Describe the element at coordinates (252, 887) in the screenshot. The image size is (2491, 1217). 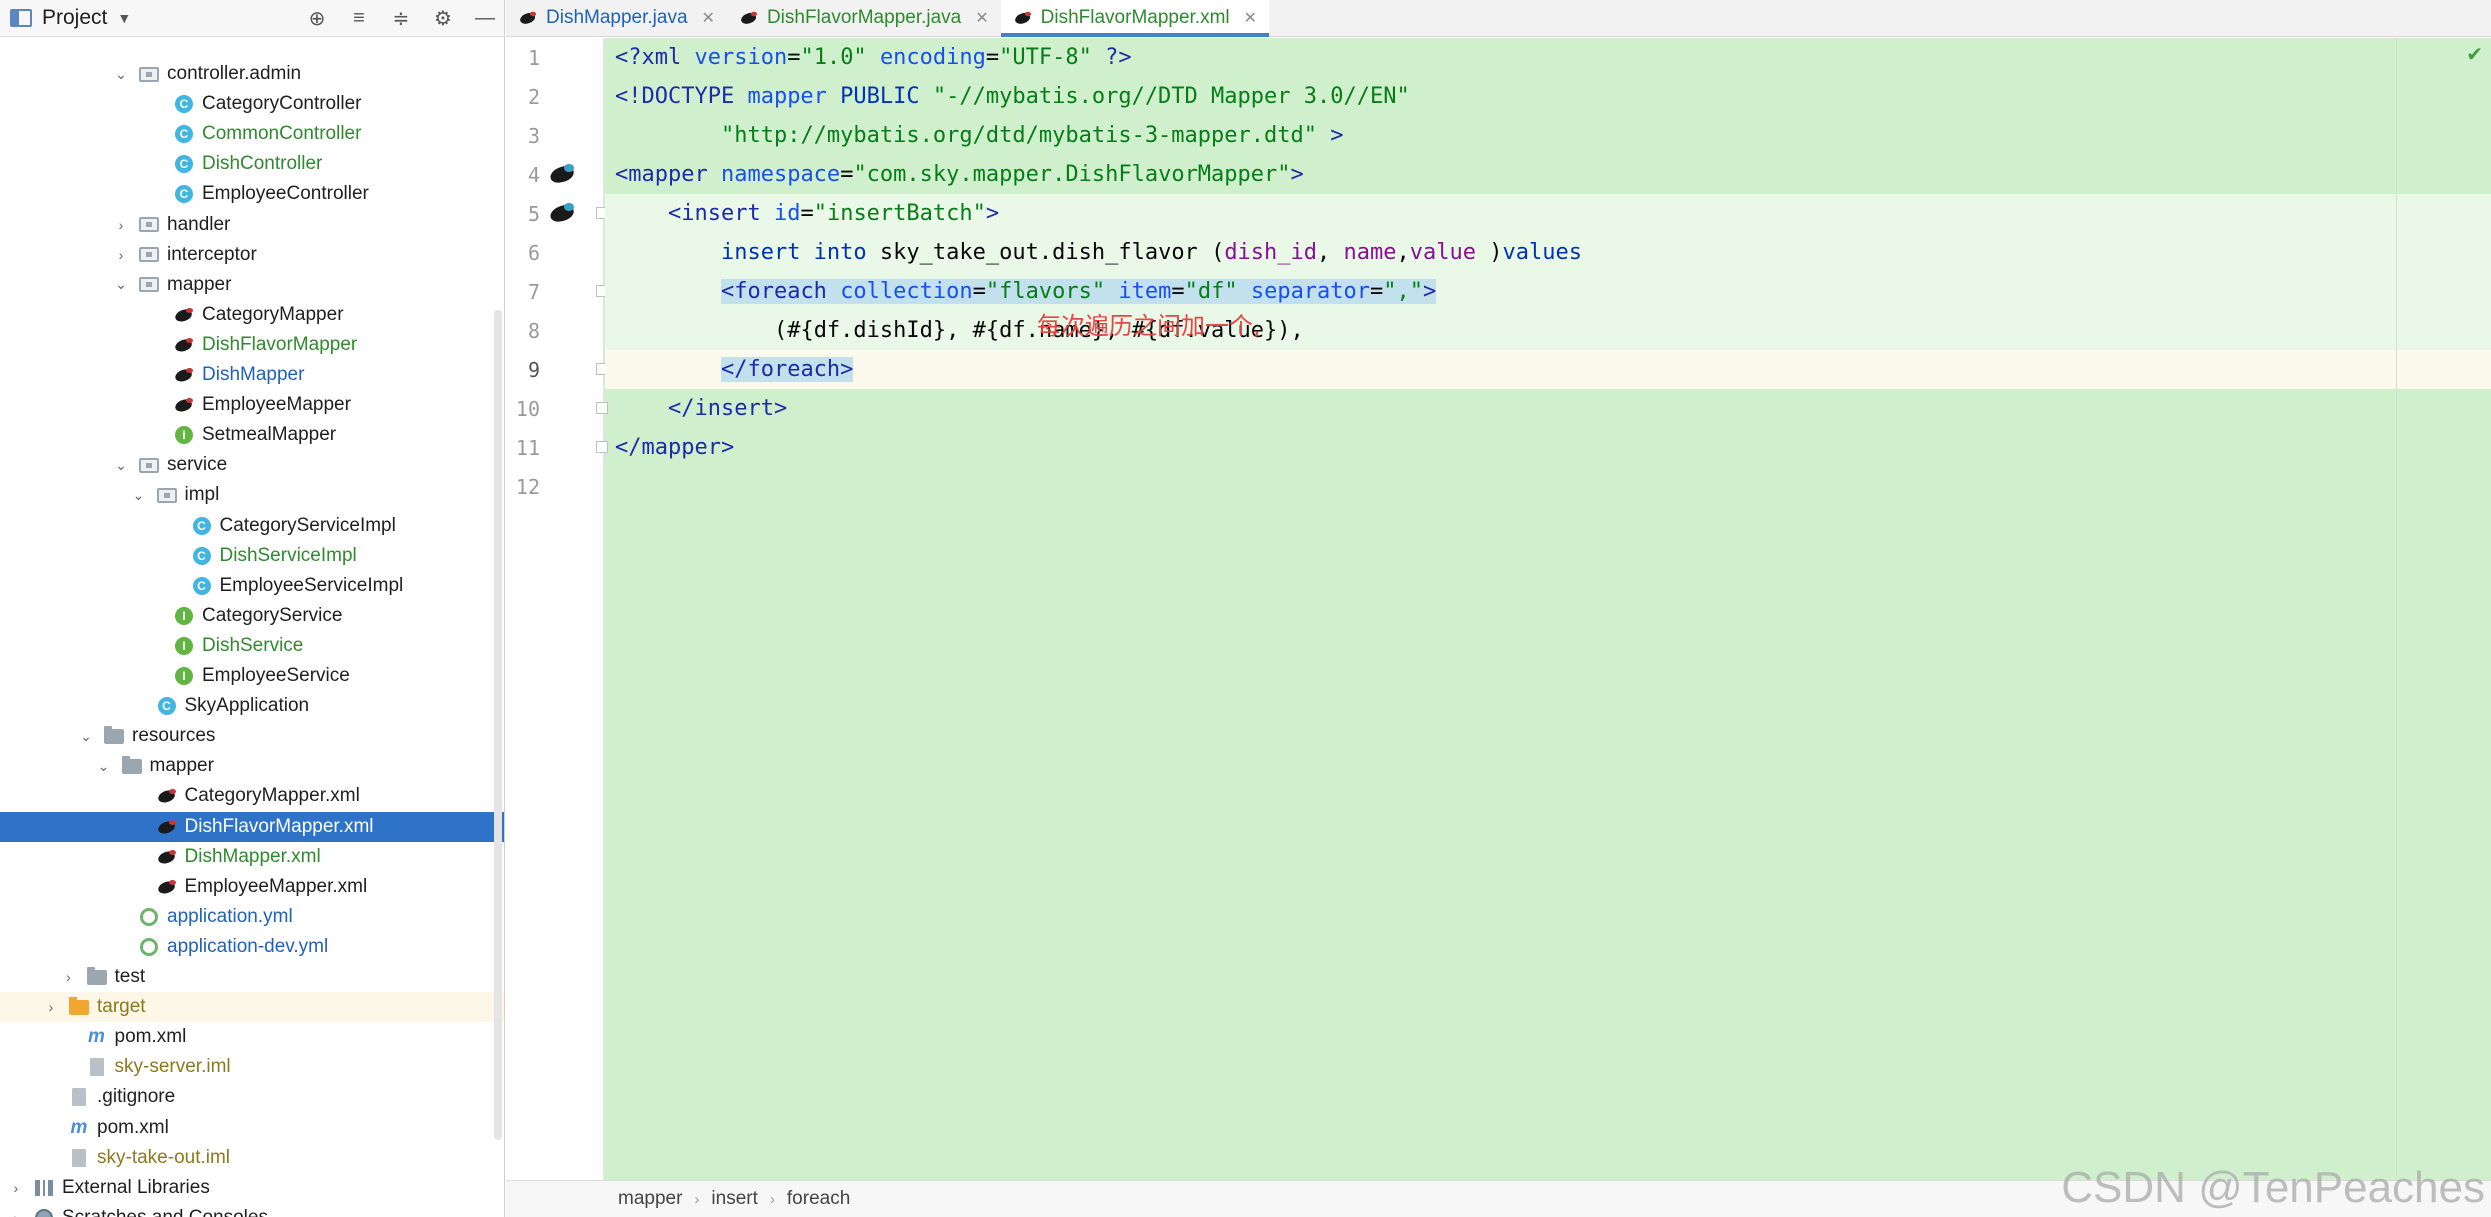
I see `tree-item: EmployeeMapper.xml` at that location.